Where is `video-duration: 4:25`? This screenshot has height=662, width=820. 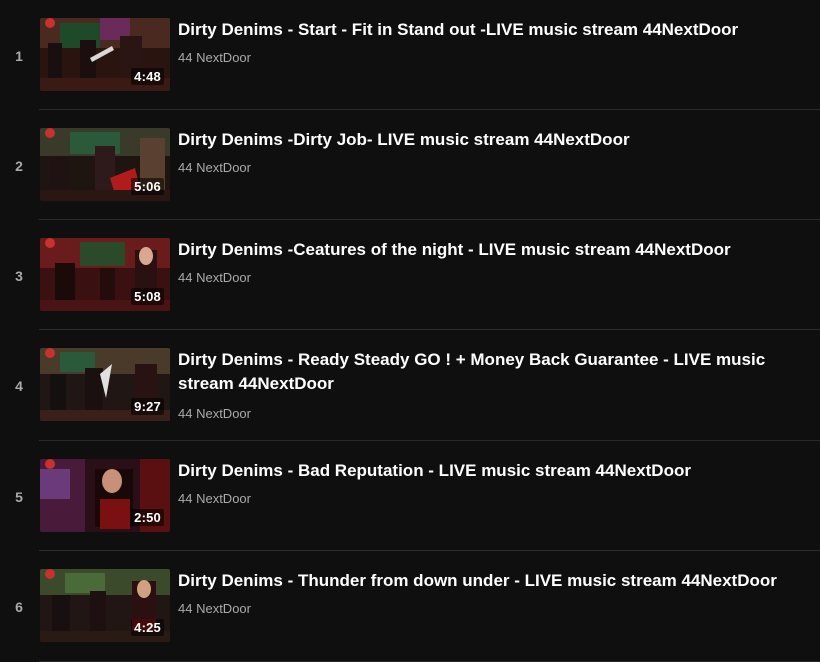
video-duration: 4:25 is located at coordinates (147, 627).